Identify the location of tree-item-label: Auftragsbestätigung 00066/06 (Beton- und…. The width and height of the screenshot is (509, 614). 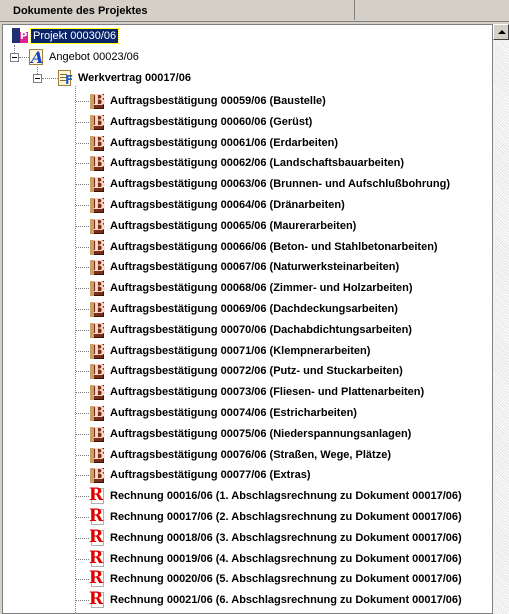
(274, 247).